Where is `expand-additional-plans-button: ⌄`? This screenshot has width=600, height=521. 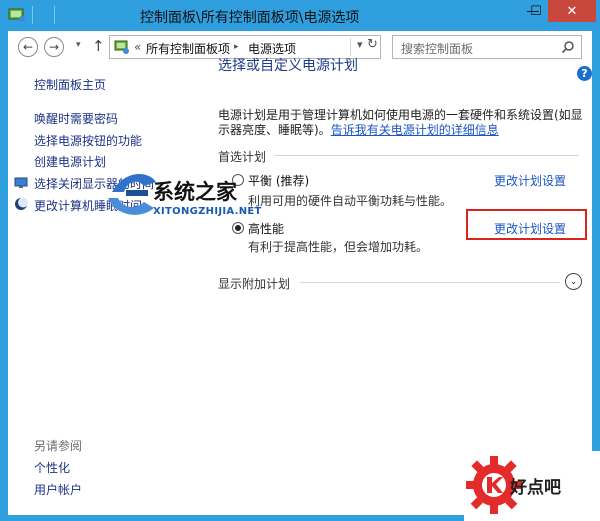 expand-additional-plans-button: ⌄ is located at coordinates (573, 281).